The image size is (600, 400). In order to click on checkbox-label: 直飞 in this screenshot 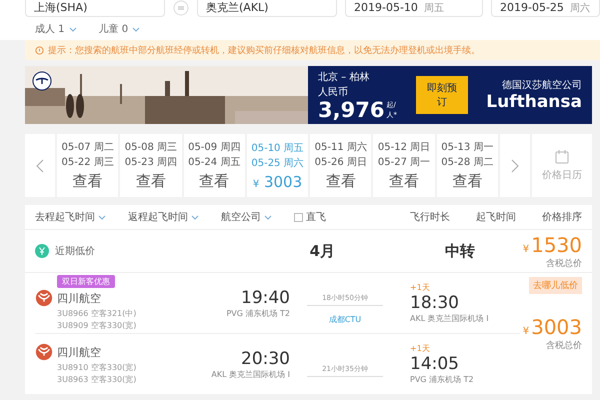, I will do `click(316, 217)`.